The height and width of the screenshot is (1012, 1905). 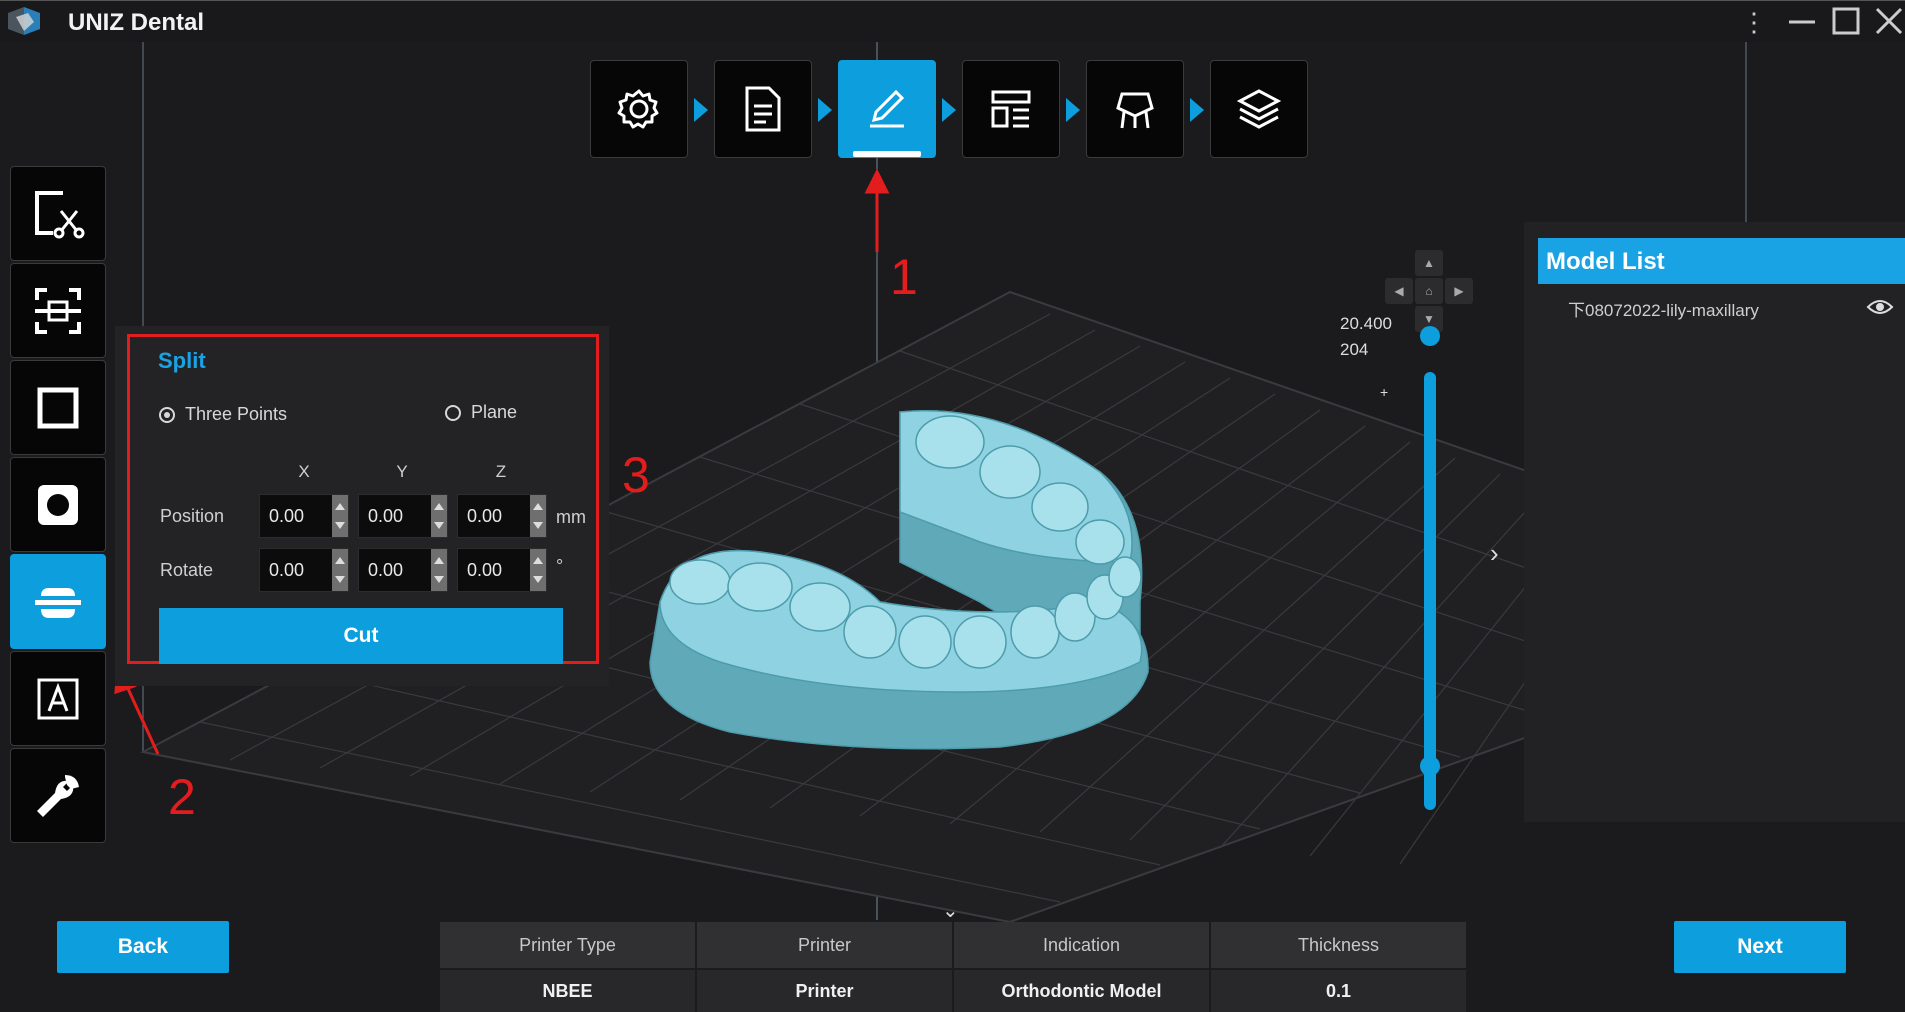 I want to click on model-list-item: 下08072022-lily-maxillary, so click(x=1663, y=308).